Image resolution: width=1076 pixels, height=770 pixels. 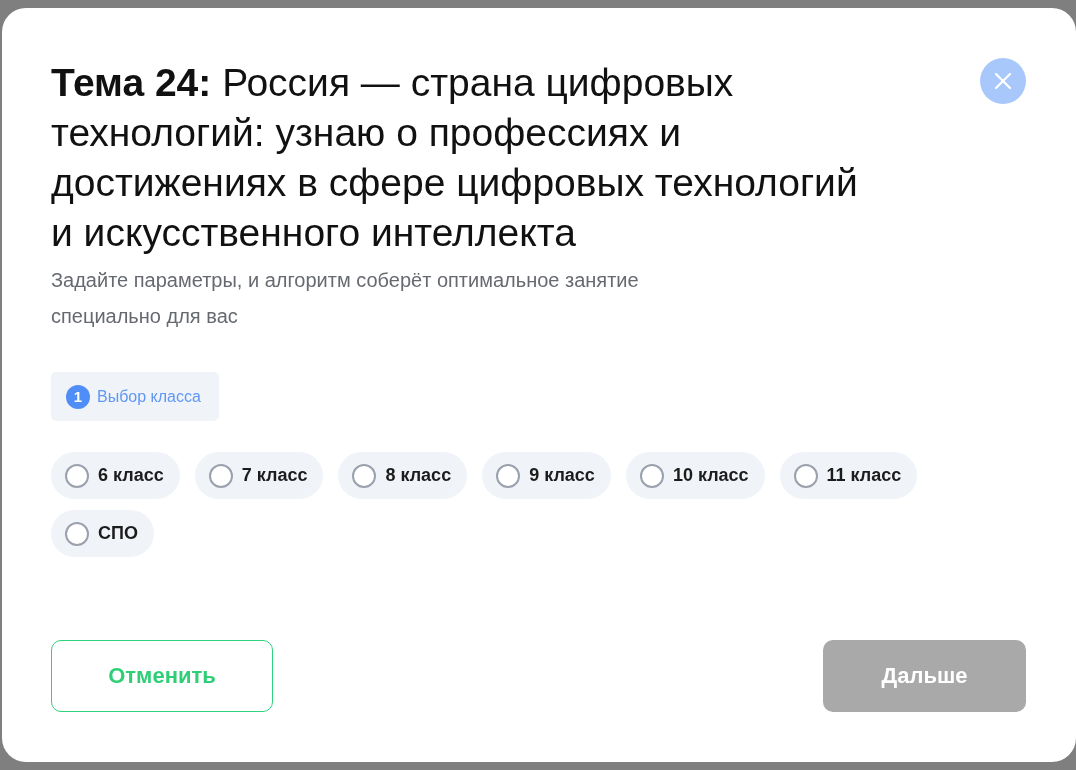 What do you see at coordinates (259, 475) in the screenshot?
I see `grade-option: 7 класс` at bounding box center [259, 475].